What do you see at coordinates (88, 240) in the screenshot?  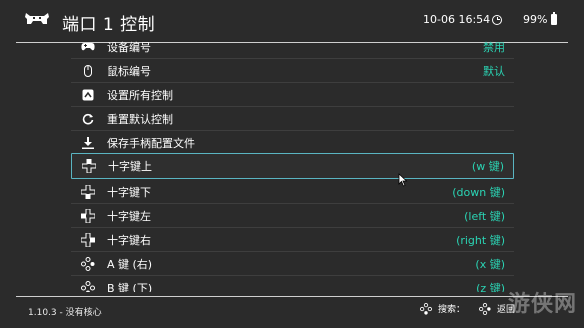 I see `dpad-right-icon` at bounding box center [88, 240].